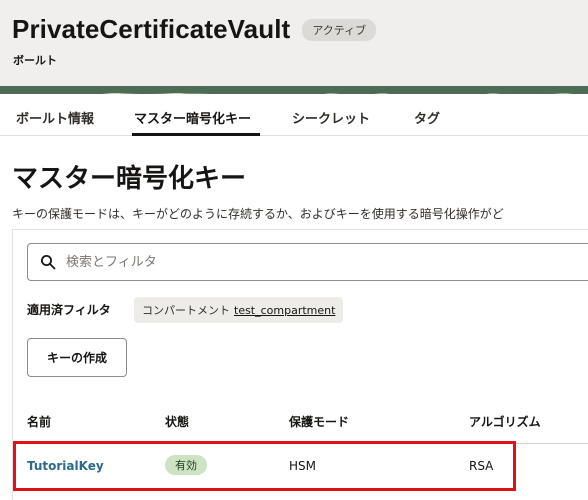  Describe the element at coordinates (77, 357) in the screenshot. I see `create-key-button: キーの作成` at that location.